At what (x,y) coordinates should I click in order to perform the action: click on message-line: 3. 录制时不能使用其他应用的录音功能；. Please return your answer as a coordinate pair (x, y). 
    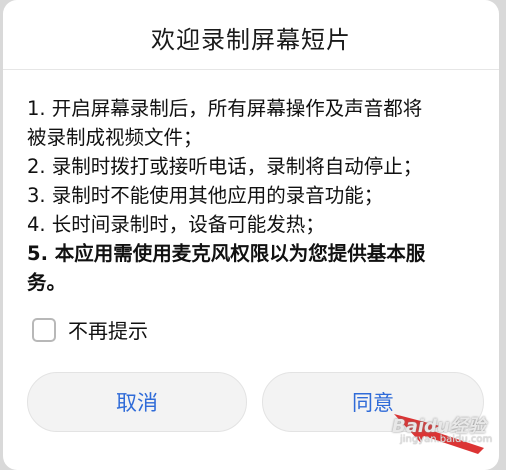
    Looking at the image, I should click on (205, 195).